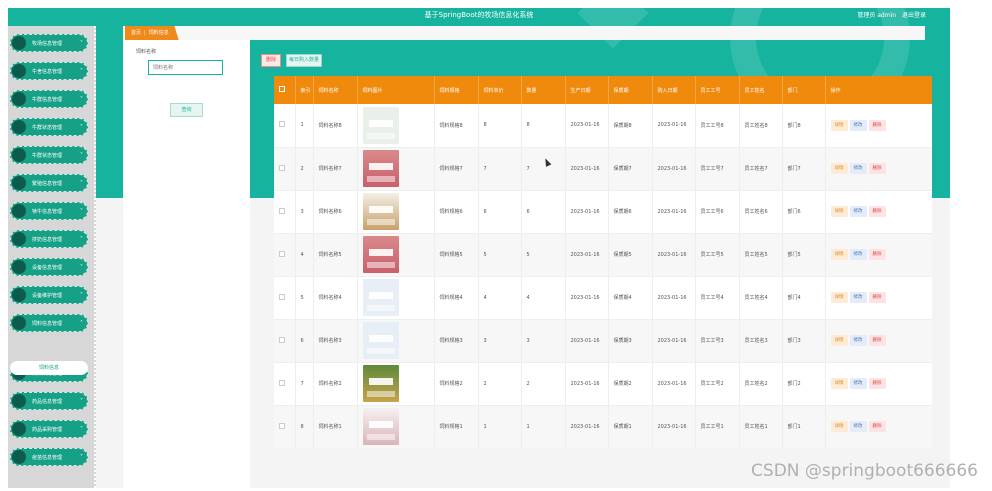  What do you see at coordinates (49, 429) in the screenshot?
I see `sidebar-item: 药品采购管理 ˅` at bounding box center [49, 429].